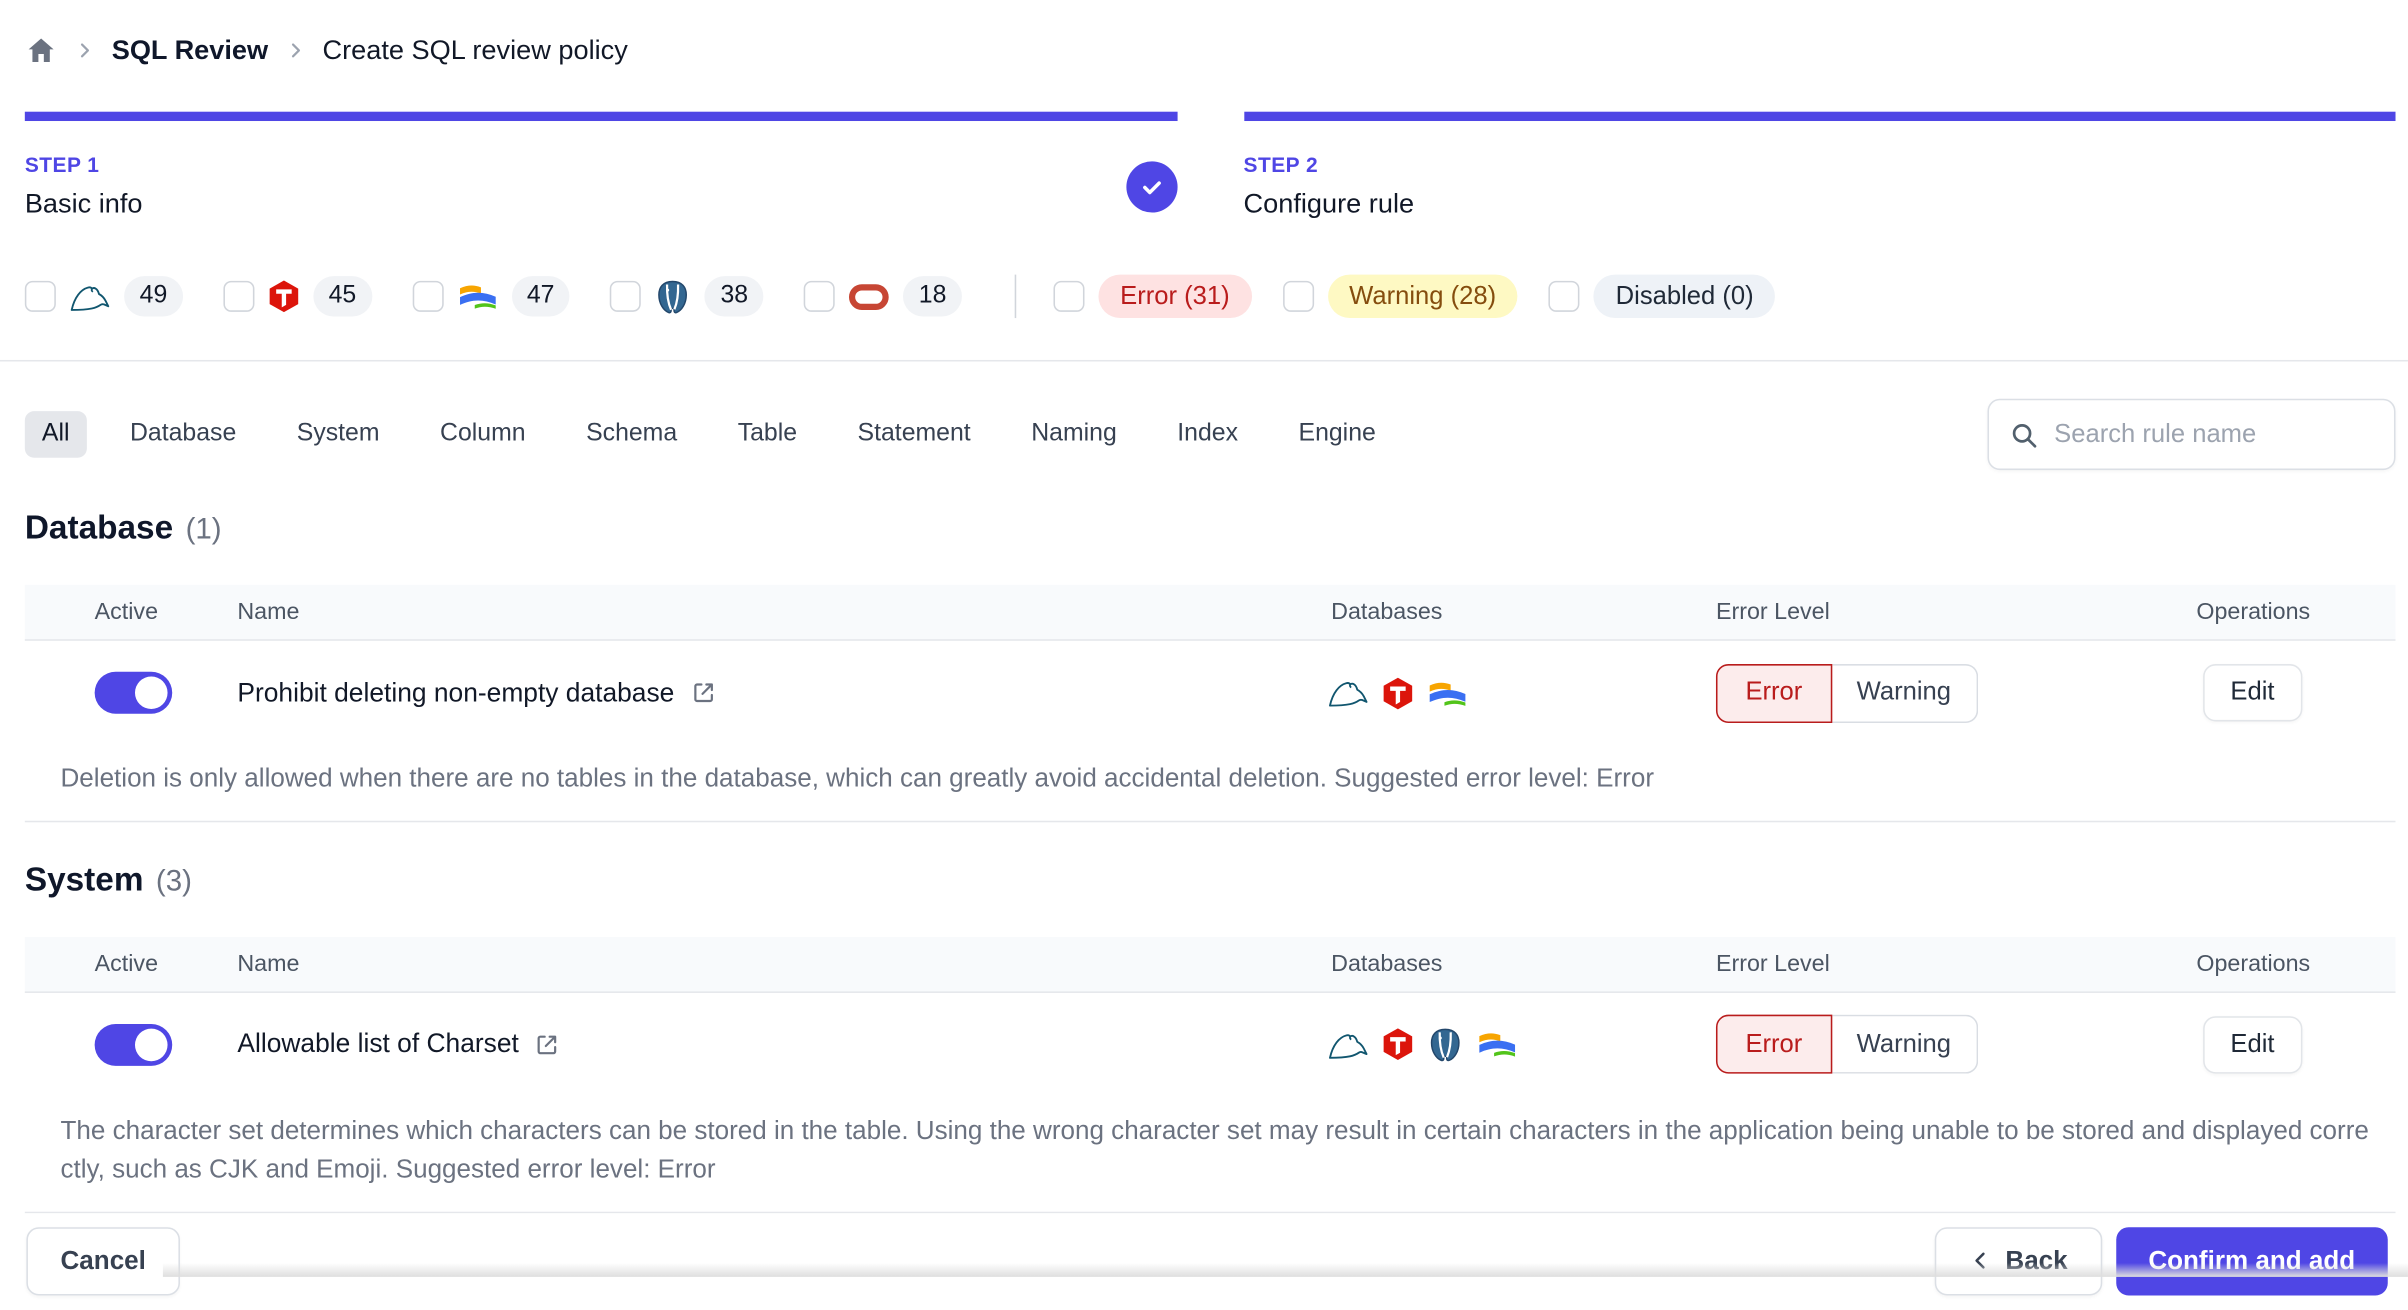  What do you see at coordinates (1204, 1261) in the screenshot?
I see `footer-bar: Cancel Back Confirm and add` at bounding box center [1204, 1261].